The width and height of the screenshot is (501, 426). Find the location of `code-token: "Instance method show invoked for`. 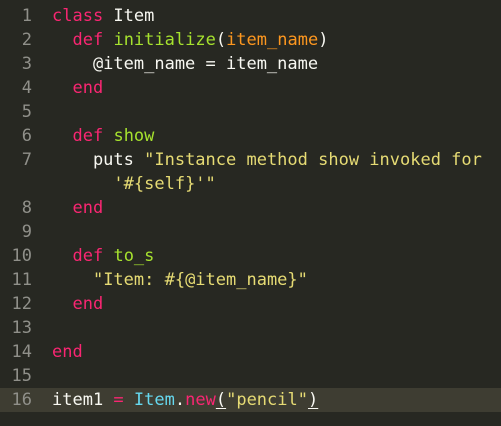

code-token: "Instance method show invoked for is located at coordinates (313, 160).